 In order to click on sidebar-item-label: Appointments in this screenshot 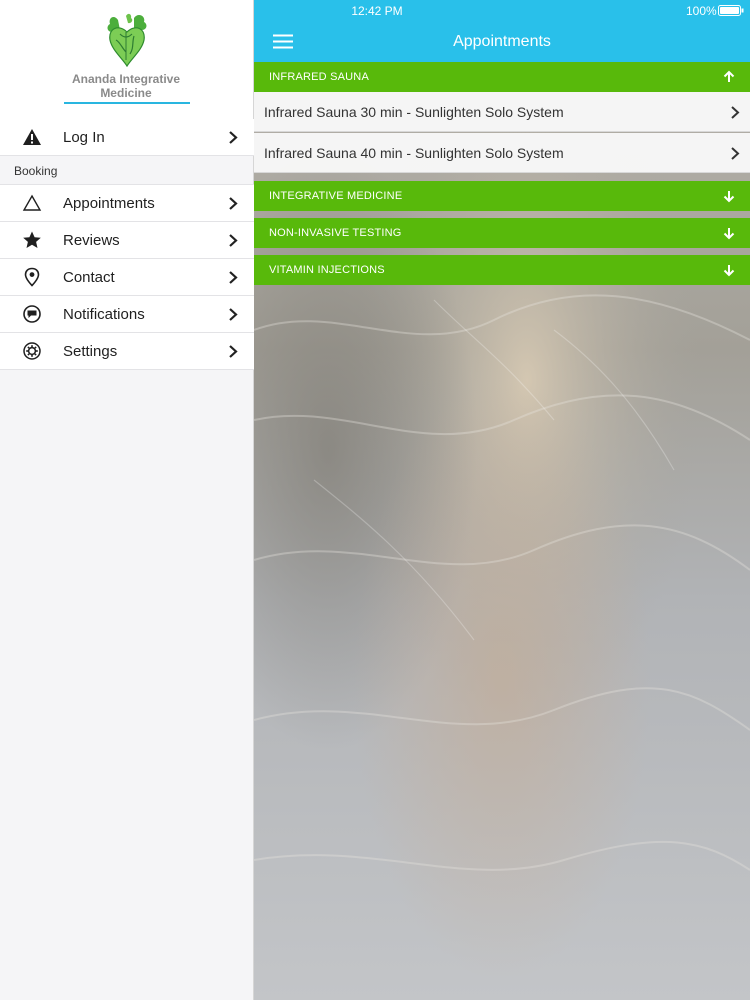, I will do `click(109, 203)`.